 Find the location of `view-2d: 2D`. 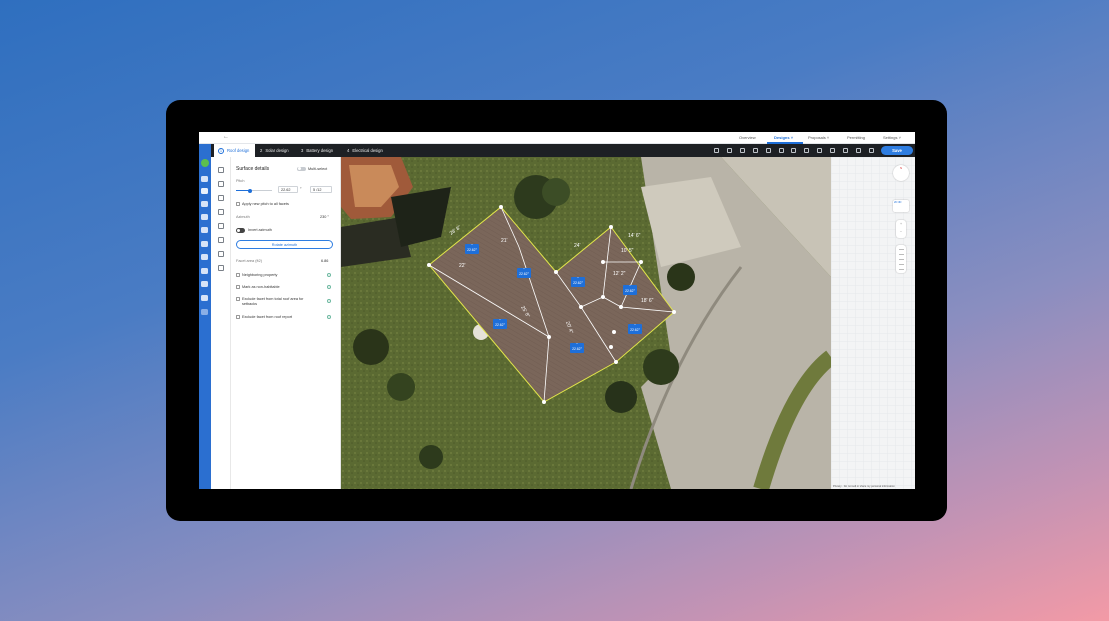

view-2d: 2D is located at coordinates (895, 202).